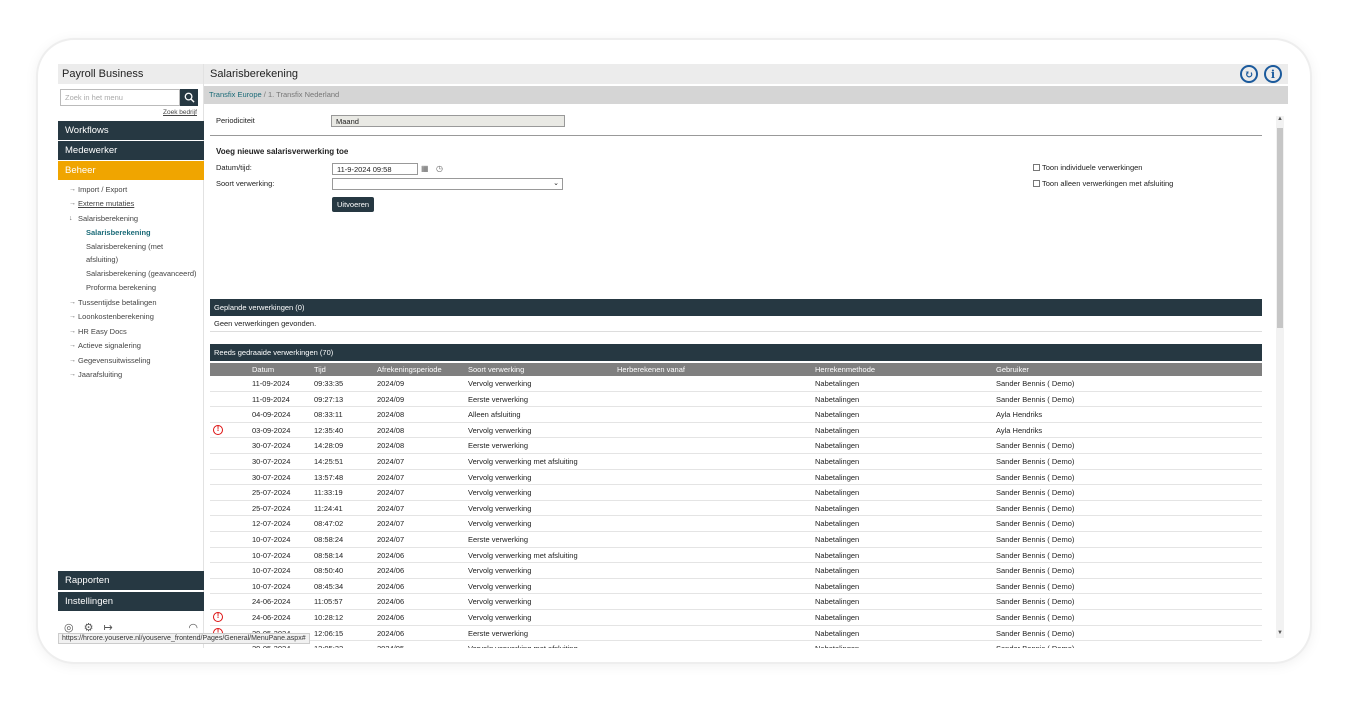  Describe the element at coordinates (328, 415) in the screenshot. I see `cell-tijd: 08:33:11` at that location.